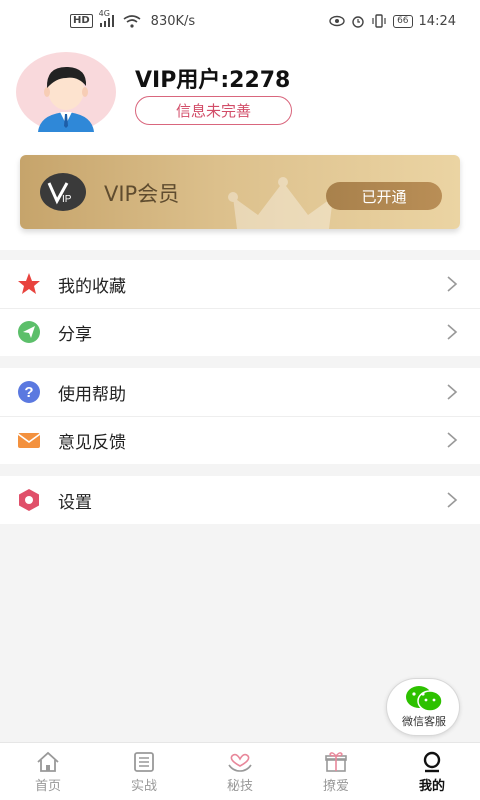  Describe the element at coordinates (431, 786) in the screenshot. I see `tab-label-mine: 我的` at that location.